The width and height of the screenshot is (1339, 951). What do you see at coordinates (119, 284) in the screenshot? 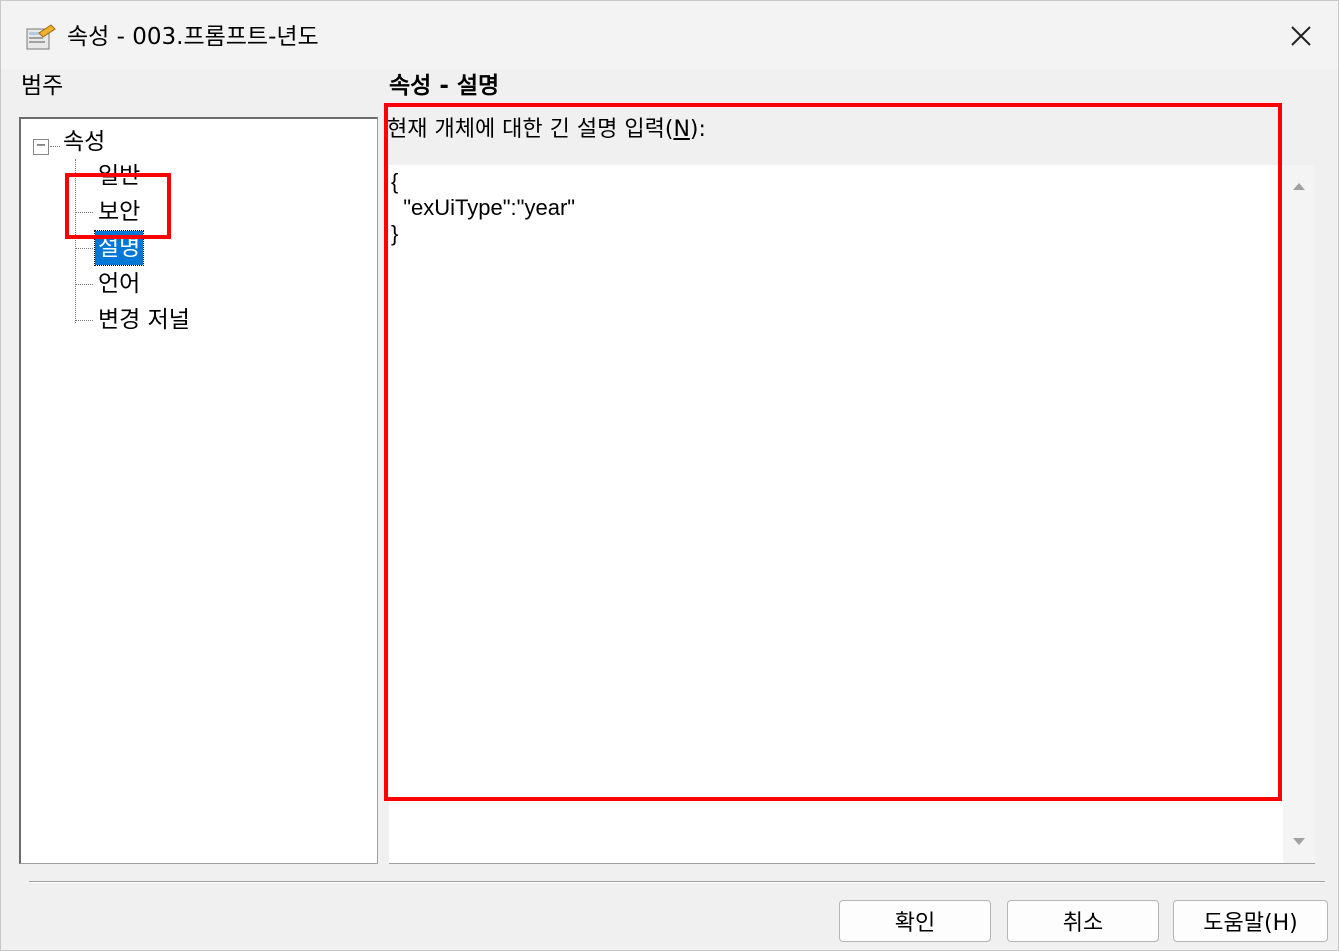
I see `tree-item-label: 언어` at bounding box center [119, 284].